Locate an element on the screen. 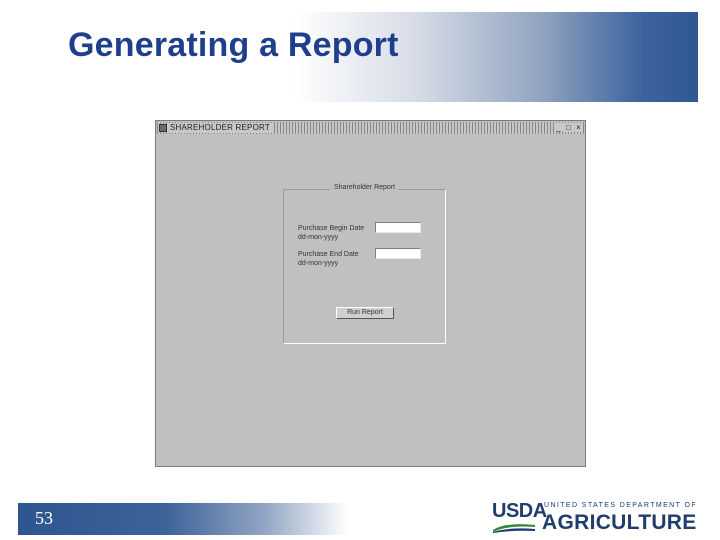 This screenshot has width=720, height=540. window-titlebar: SHAREHOLDER REPORT _ □ × is located at coordinates (370, 128).